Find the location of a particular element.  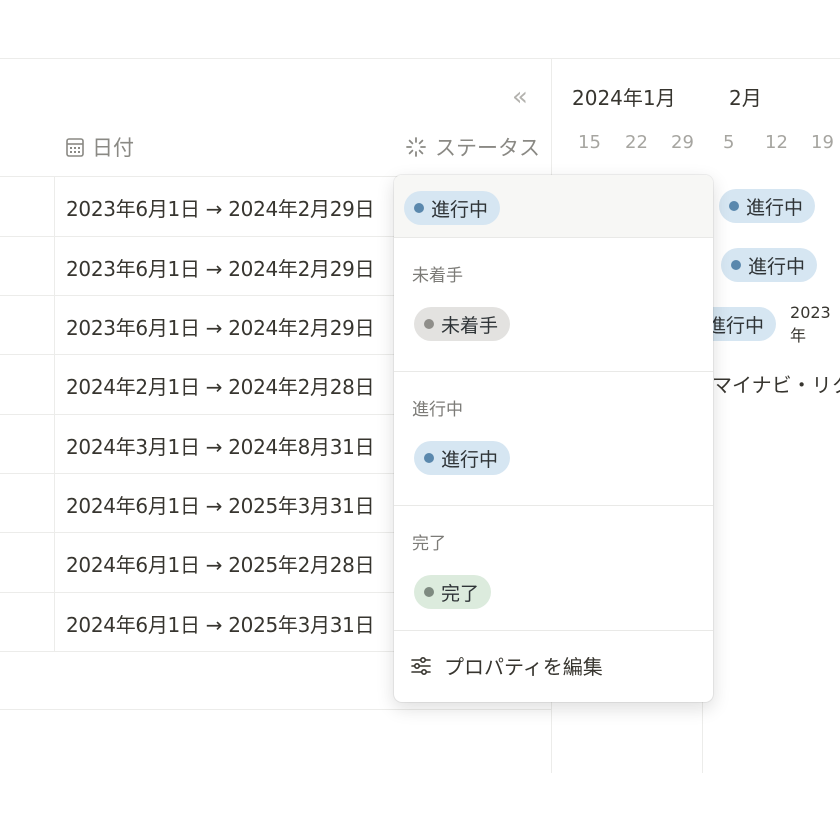

sliders-icon is located at coordinates (421, 665).